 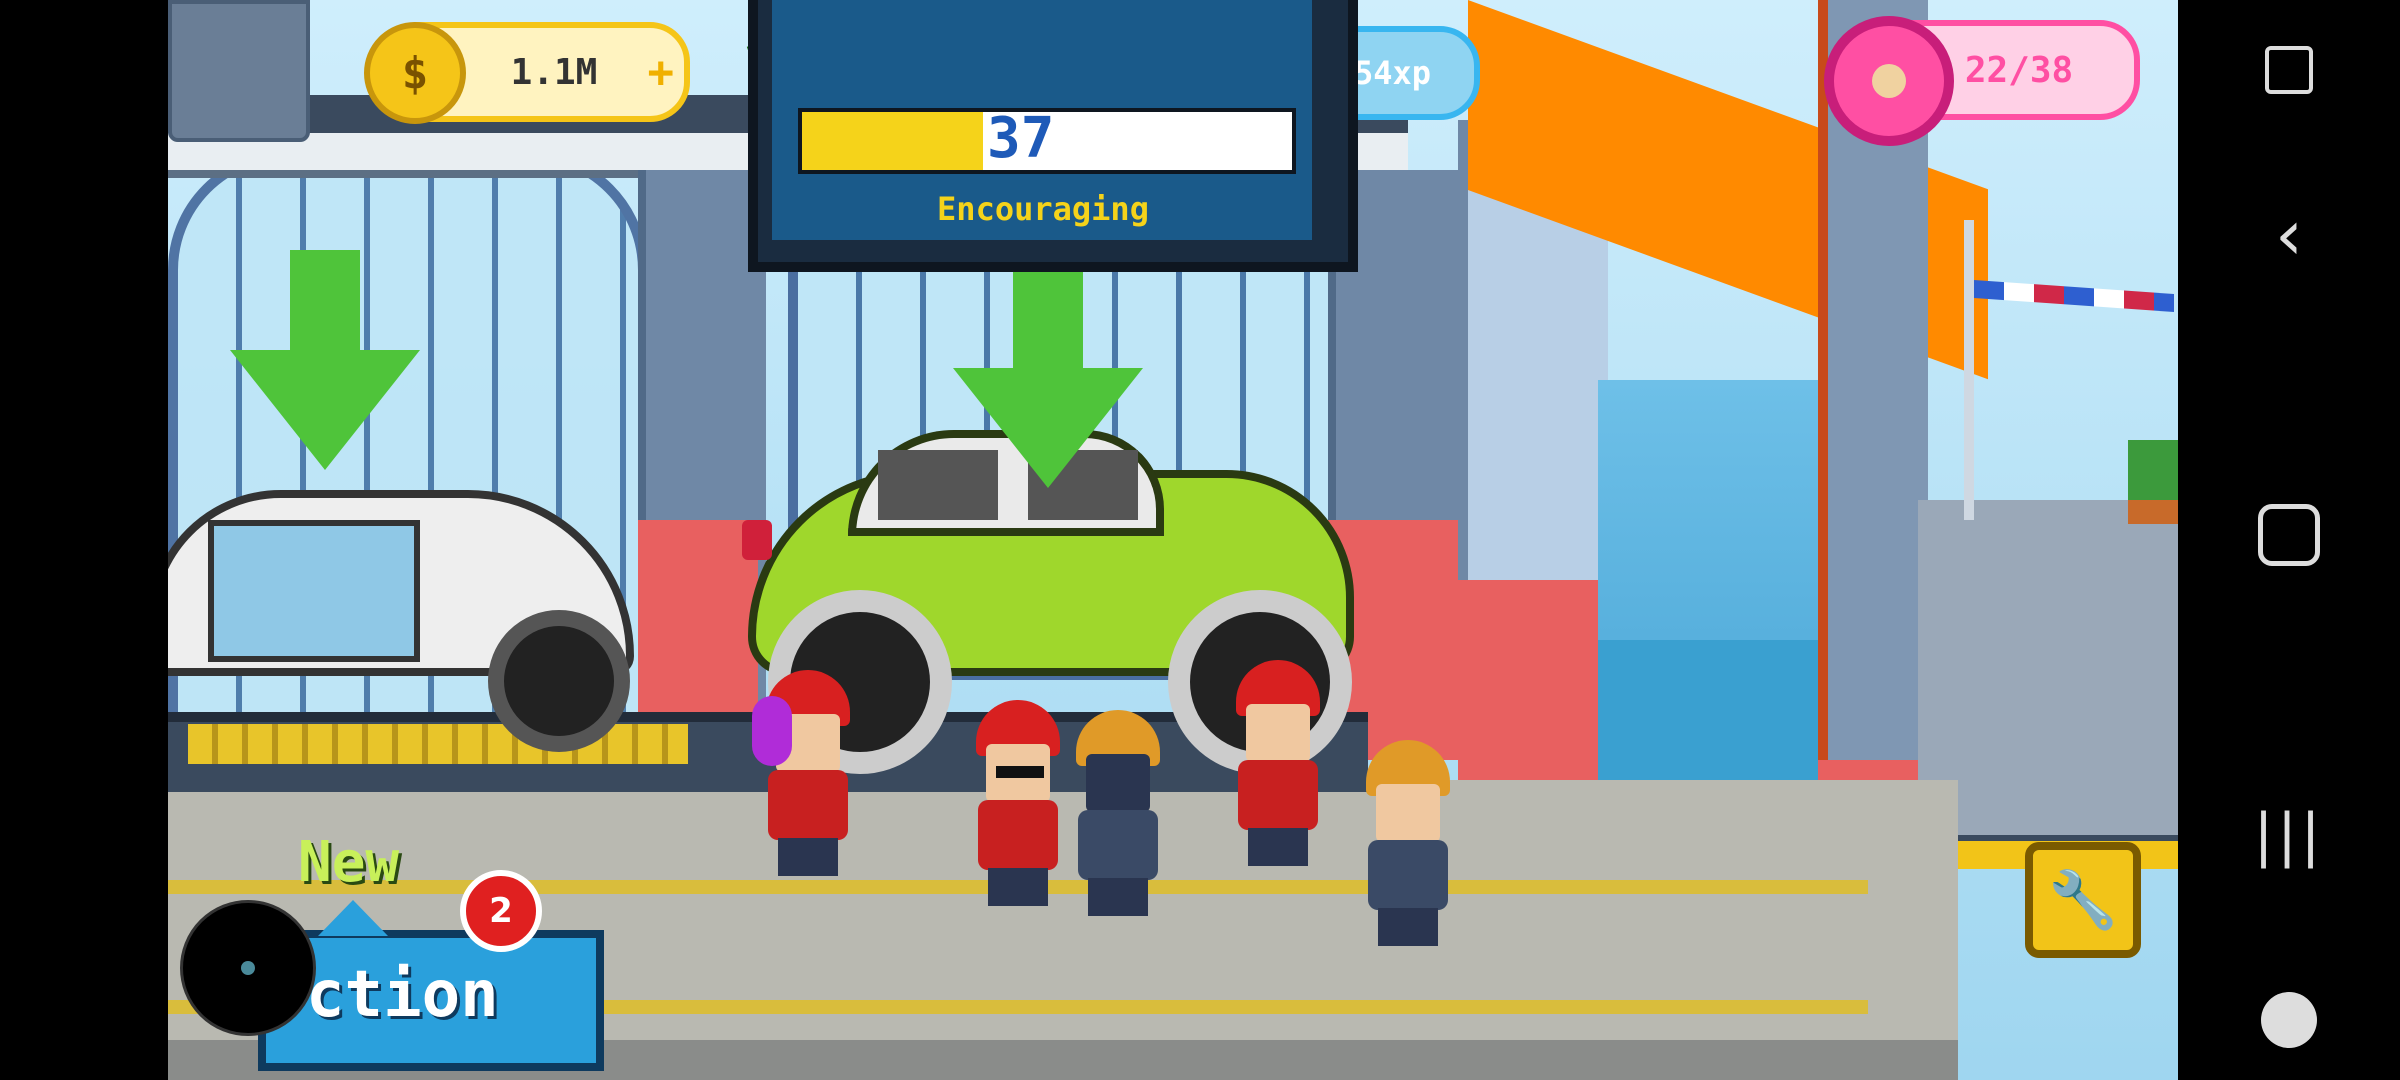 I want to click on car-frame-white, so click(x=408, y=601).